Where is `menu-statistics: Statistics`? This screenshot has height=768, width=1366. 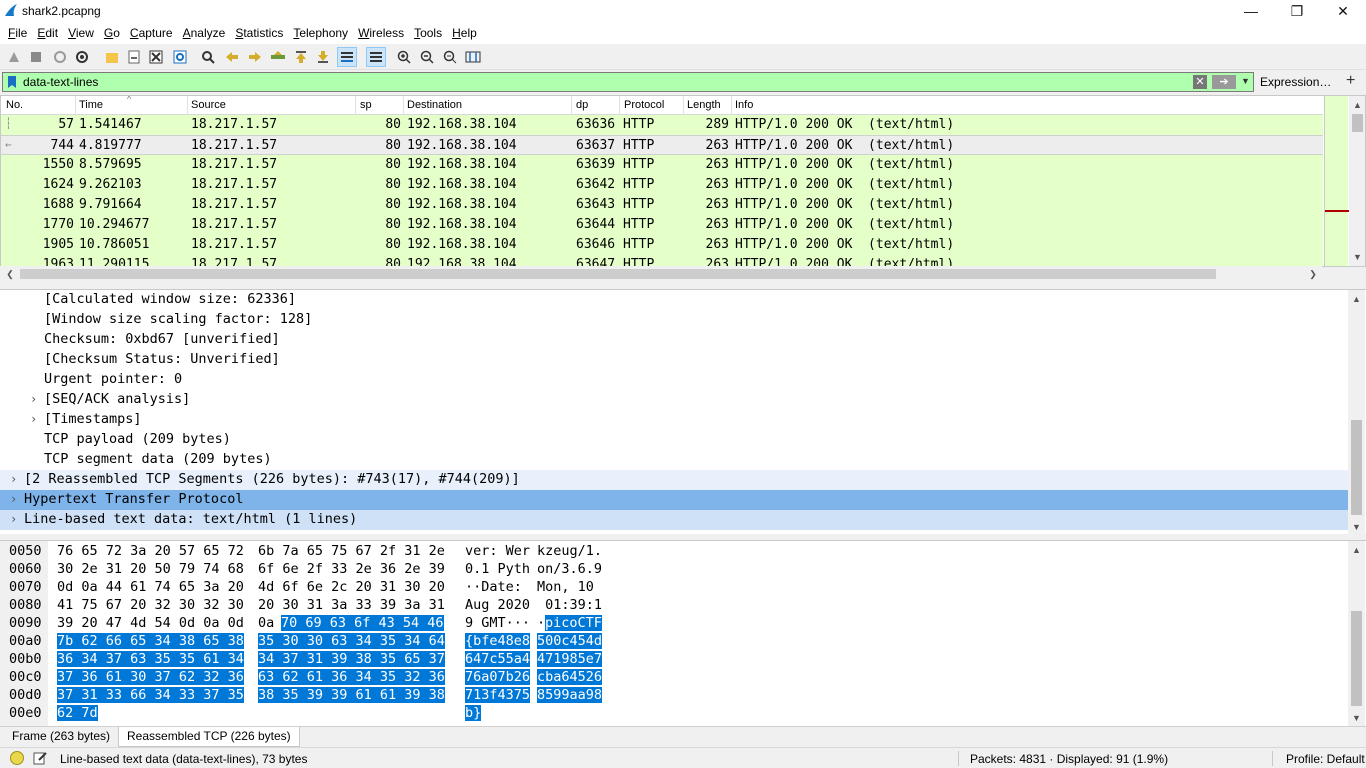 menu-statistics: Statistics is located at coordinates (260, 33).